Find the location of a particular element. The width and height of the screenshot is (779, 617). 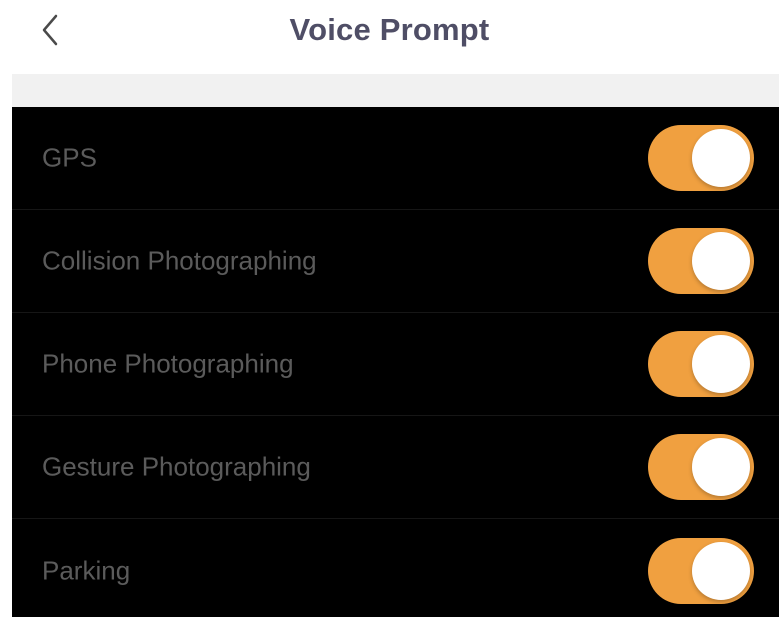

setting-label: Collision Photographing is located at coordinates (179, 260).